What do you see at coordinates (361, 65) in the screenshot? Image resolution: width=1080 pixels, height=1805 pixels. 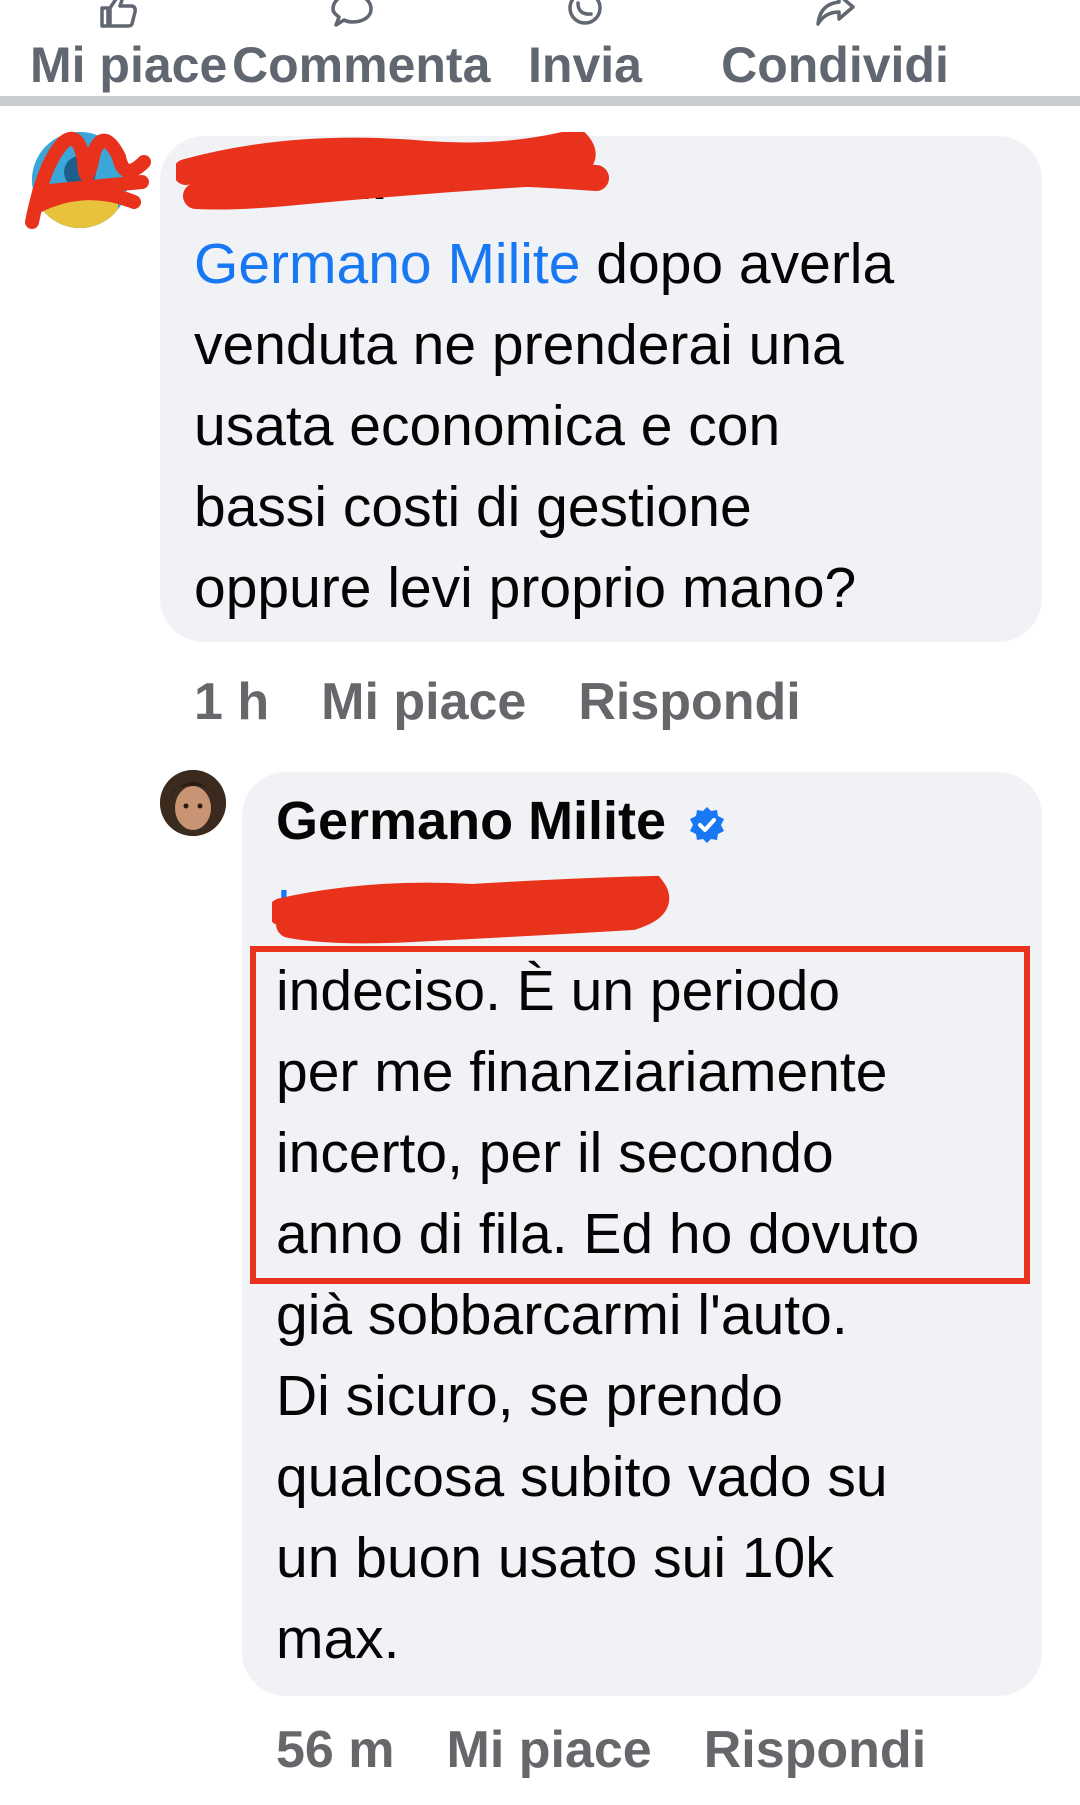 I see `comment-action-label: Commenta` at bounding box center [361, 65].